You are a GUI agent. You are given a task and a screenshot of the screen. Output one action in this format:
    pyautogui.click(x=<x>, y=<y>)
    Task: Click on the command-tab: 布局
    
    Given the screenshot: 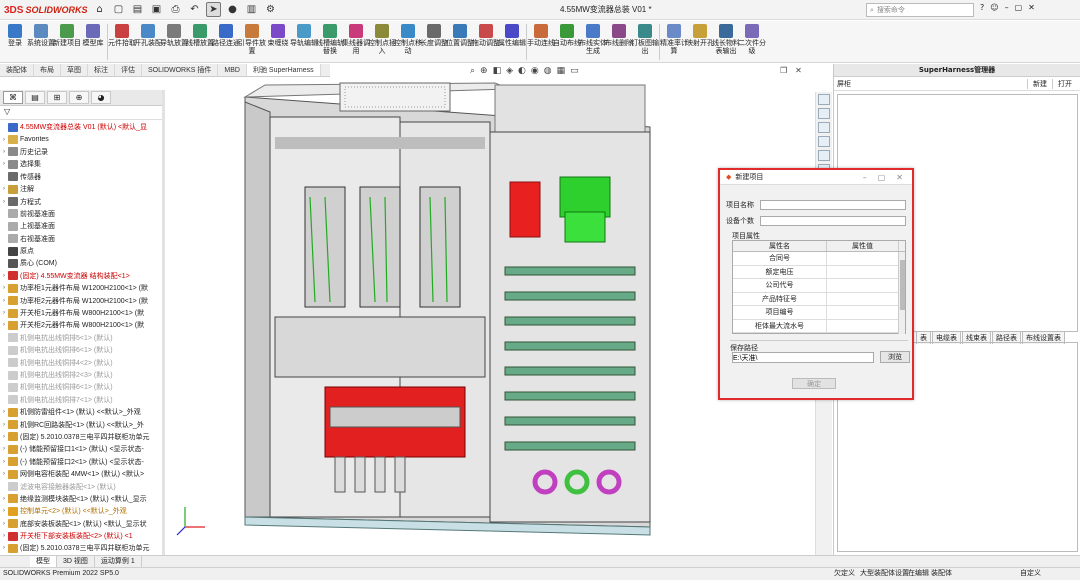 What is the action you would take?
    pyautogui.click(x=47, y=70)
    